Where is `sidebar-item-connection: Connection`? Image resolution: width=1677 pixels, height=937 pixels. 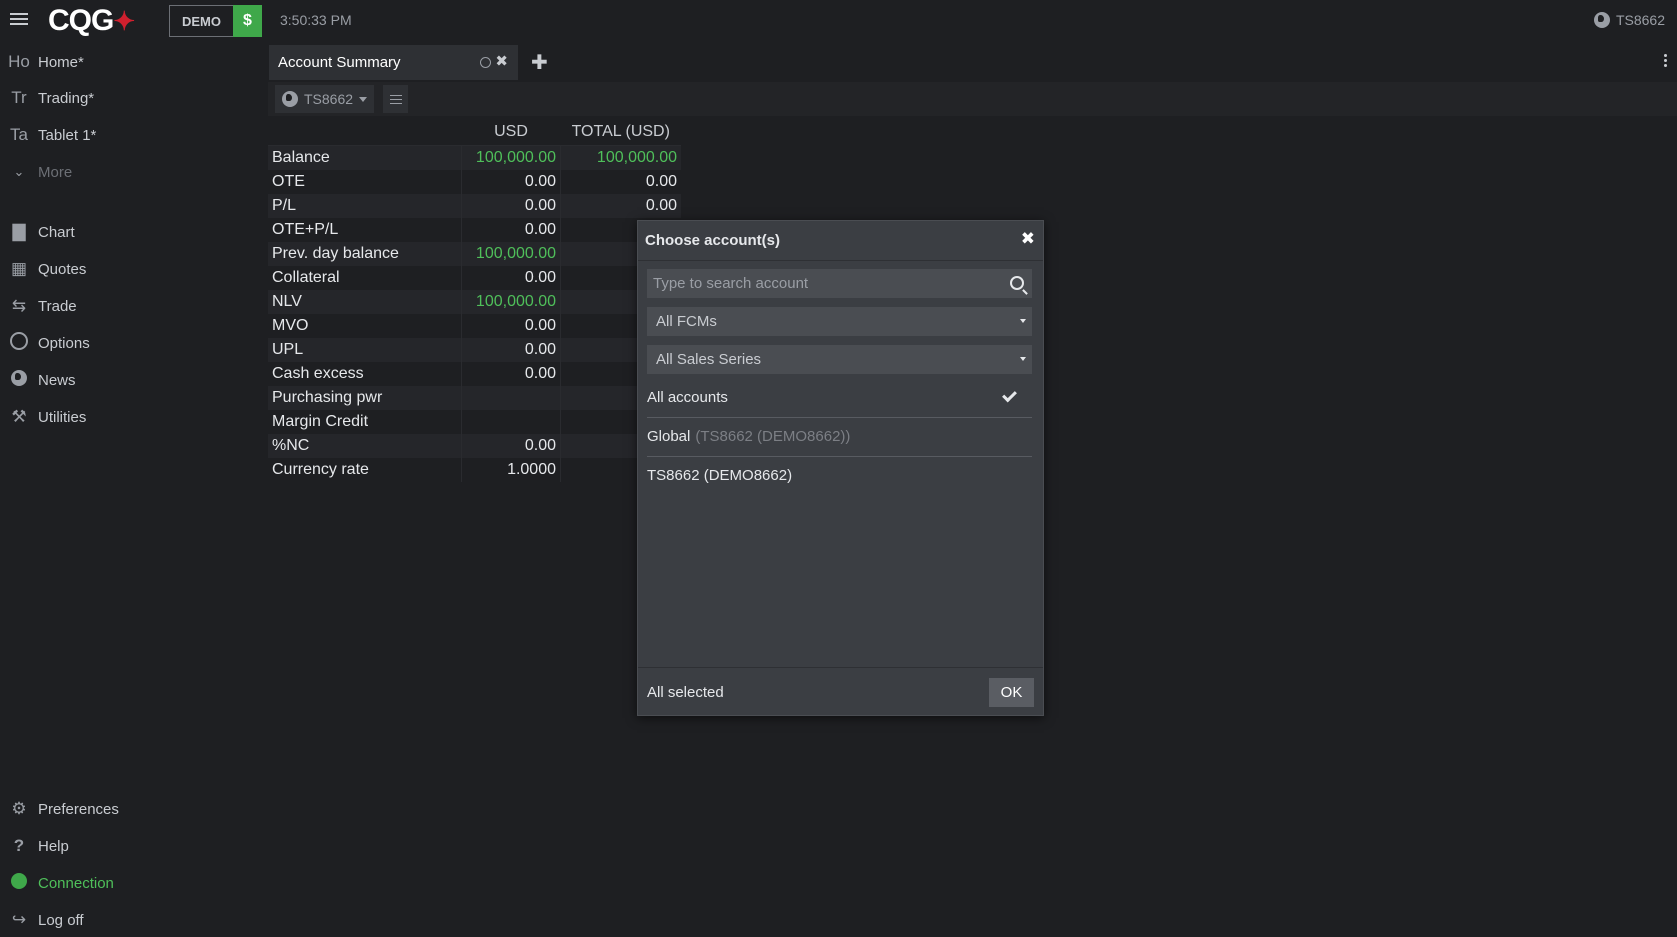 sidebar-item-connection: Connection is located at coordinates (134, 883).